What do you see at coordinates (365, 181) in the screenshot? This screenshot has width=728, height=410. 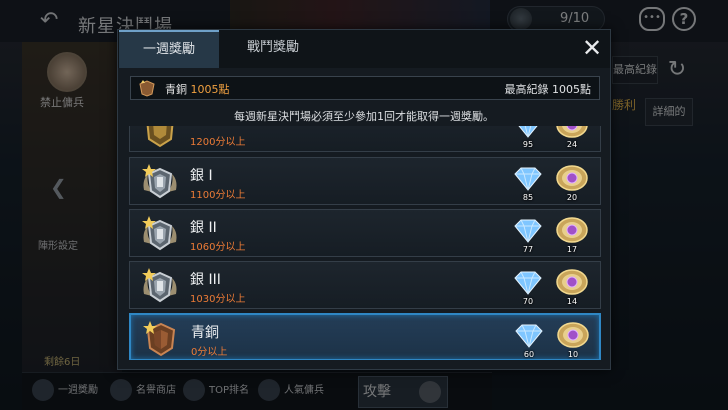 I see `reward-row: 銀 I 1100分以上 85 20` at bounding box center [365, 181].